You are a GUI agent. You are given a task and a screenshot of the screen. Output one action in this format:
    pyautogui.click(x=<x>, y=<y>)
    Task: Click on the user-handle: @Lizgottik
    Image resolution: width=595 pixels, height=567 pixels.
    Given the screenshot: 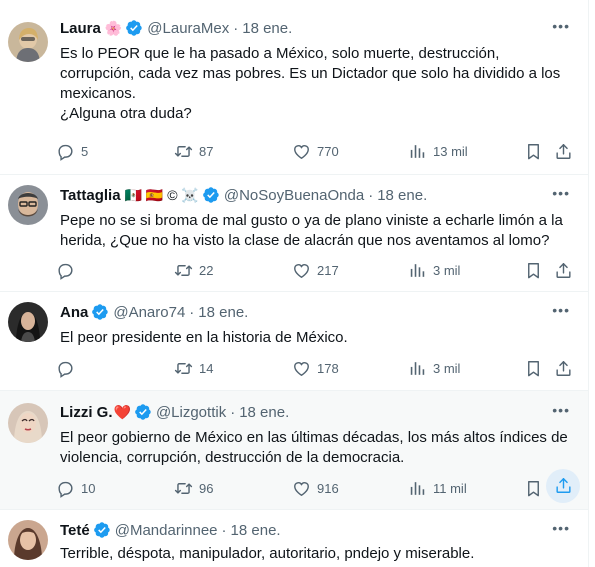 What is the action you would take?
    pyautogui.click(x=191, y=412)
    